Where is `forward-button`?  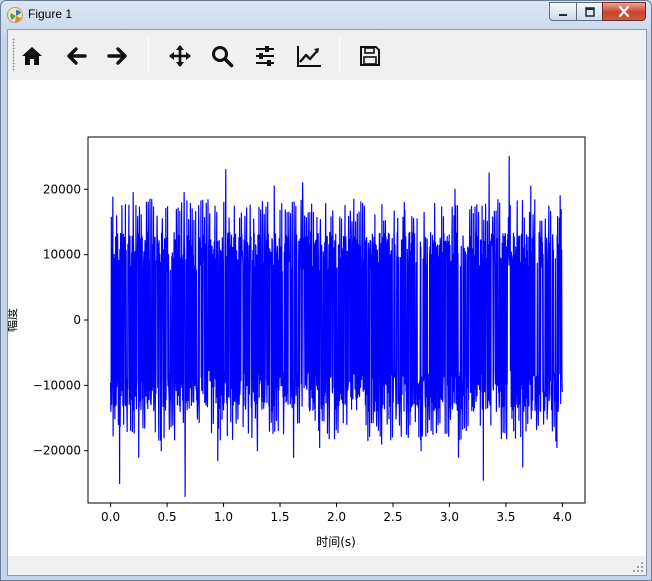
forward-button is located at coordinates (118, 56).